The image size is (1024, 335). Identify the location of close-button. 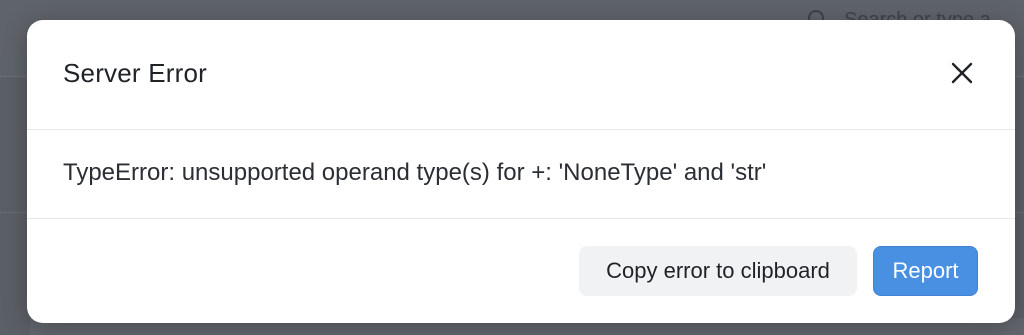
(962, 73).